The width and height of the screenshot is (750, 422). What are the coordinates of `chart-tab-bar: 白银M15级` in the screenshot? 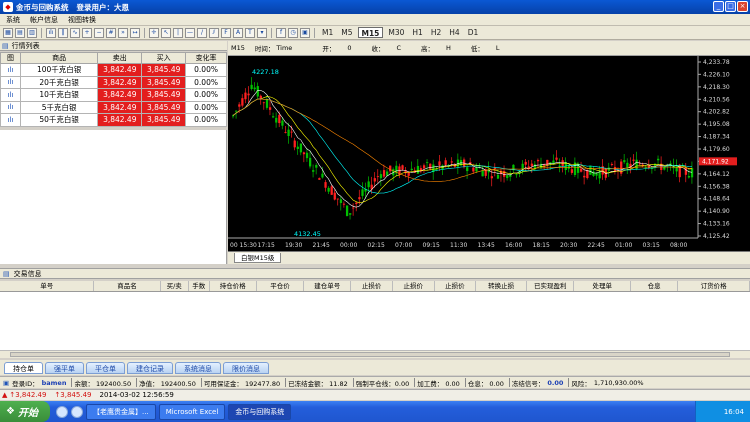 It's located at (489, 257).